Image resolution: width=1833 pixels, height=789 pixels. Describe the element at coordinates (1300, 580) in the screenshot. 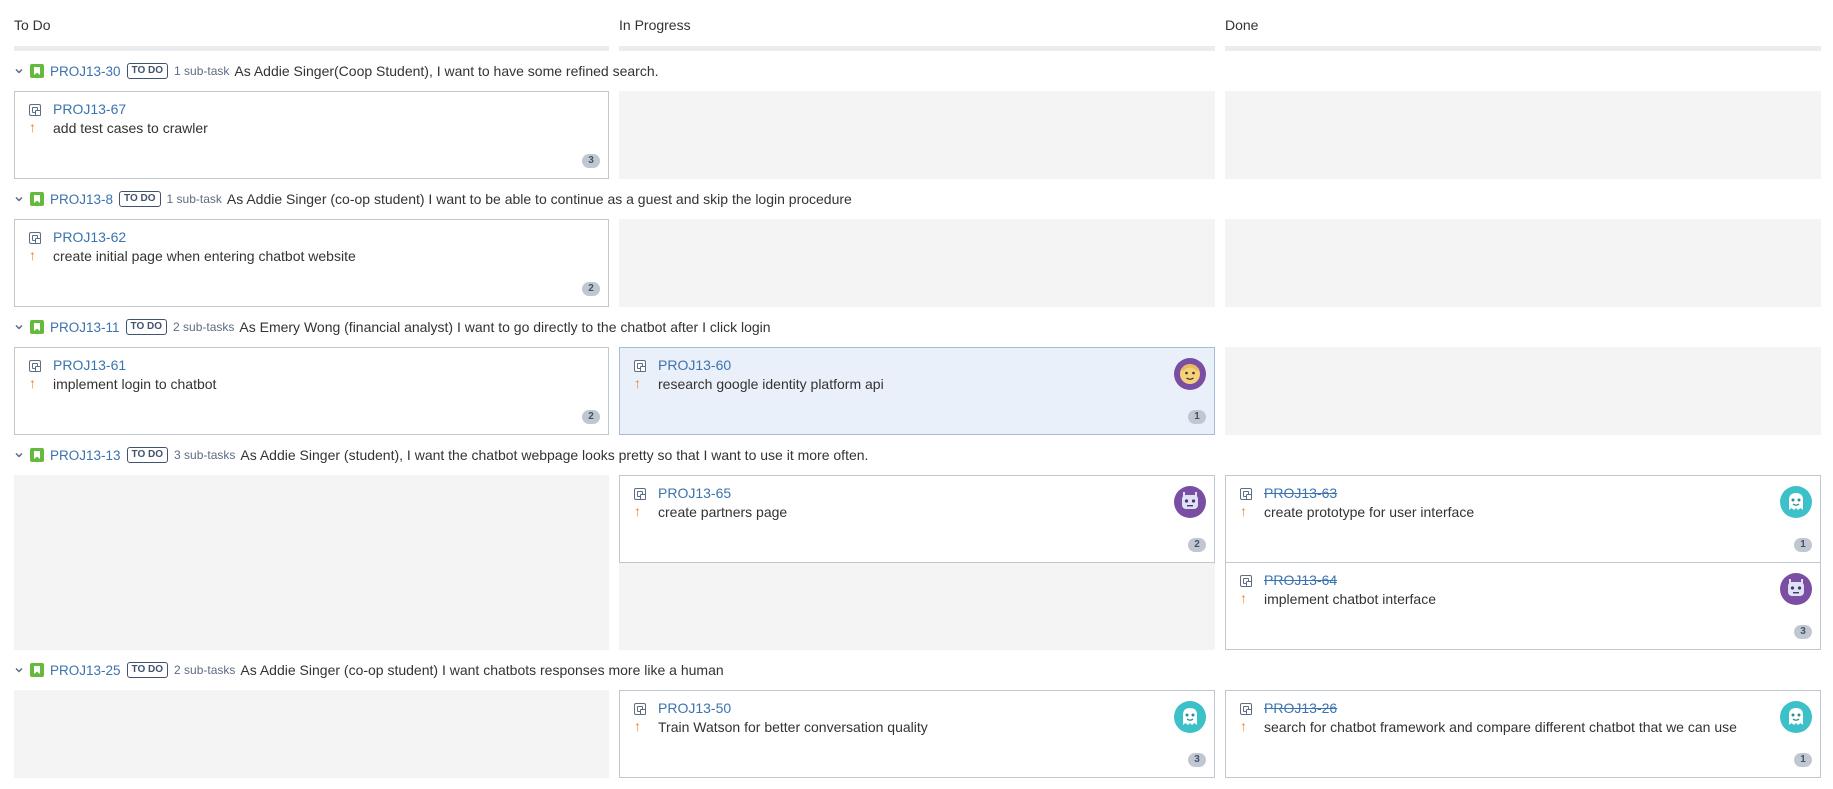

I see `issue-key-link: PROJ13-64` at that location.